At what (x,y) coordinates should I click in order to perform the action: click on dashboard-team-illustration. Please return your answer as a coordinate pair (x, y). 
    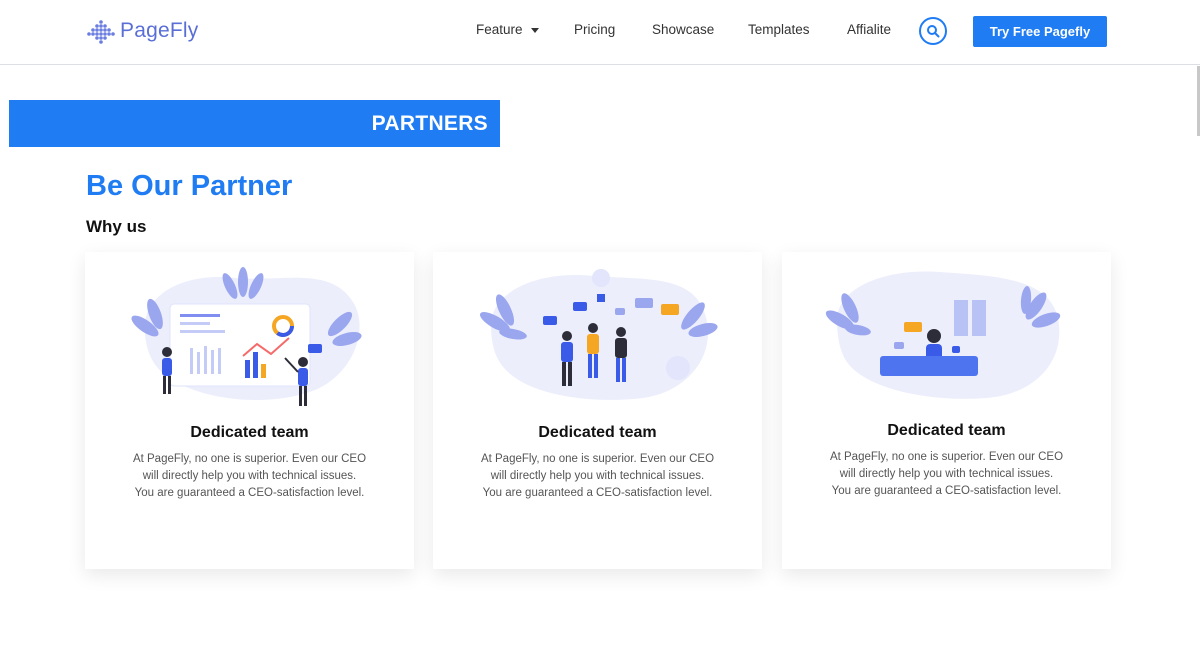
    Looking at the image, I should click on (246, 336).